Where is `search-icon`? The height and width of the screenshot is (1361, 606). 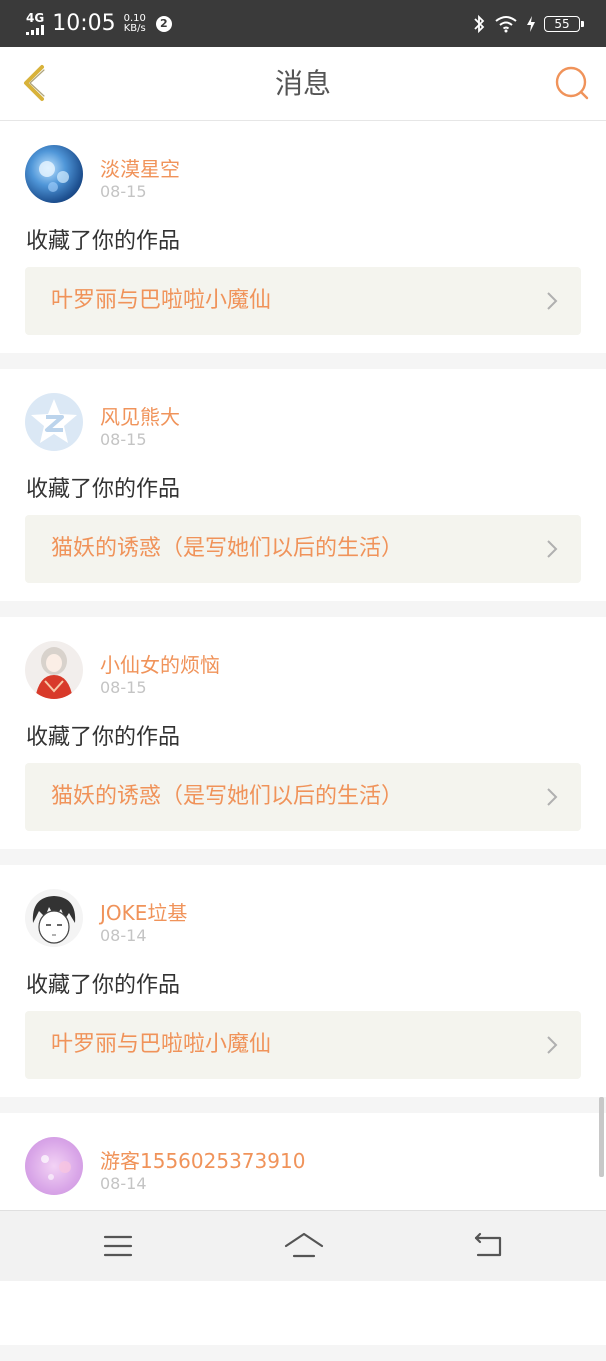
search-icon is located at coordinates (572, 83).